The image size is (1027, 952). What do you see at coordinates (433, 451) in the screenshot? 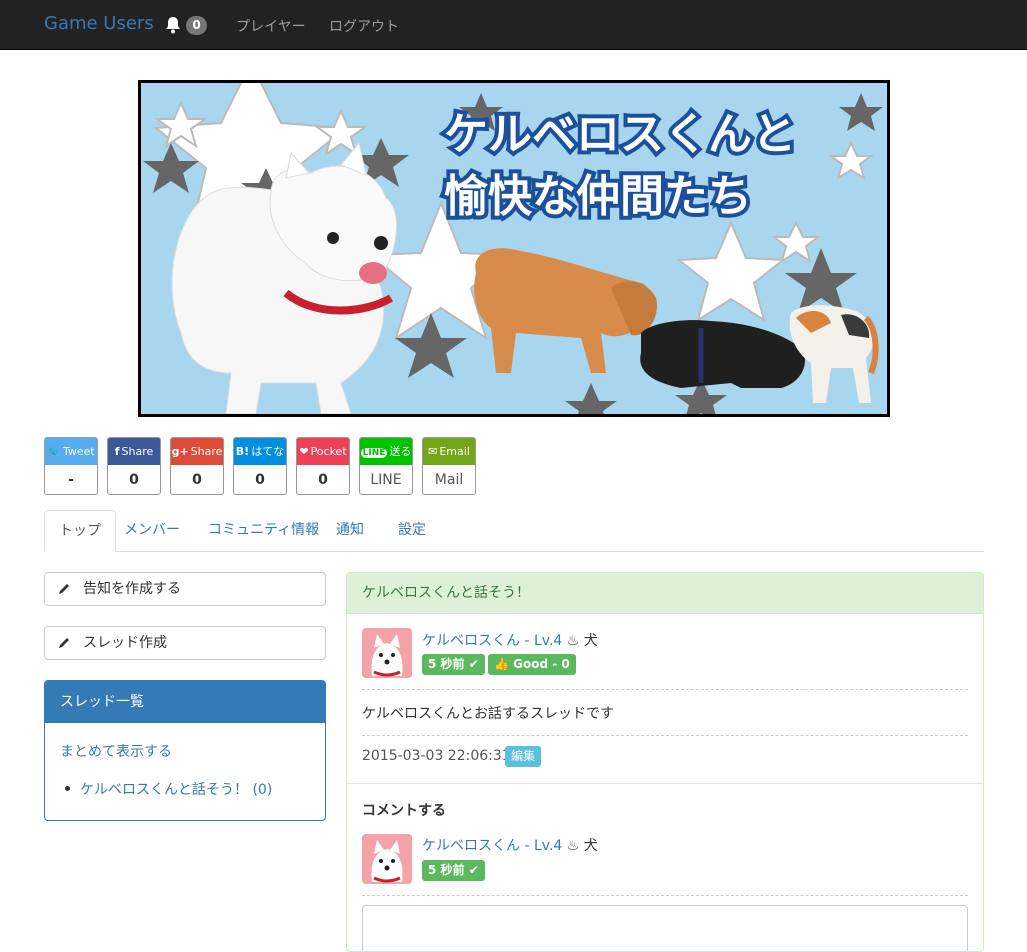
I see `email-icon: ✉` at bounding box center [433, 451].